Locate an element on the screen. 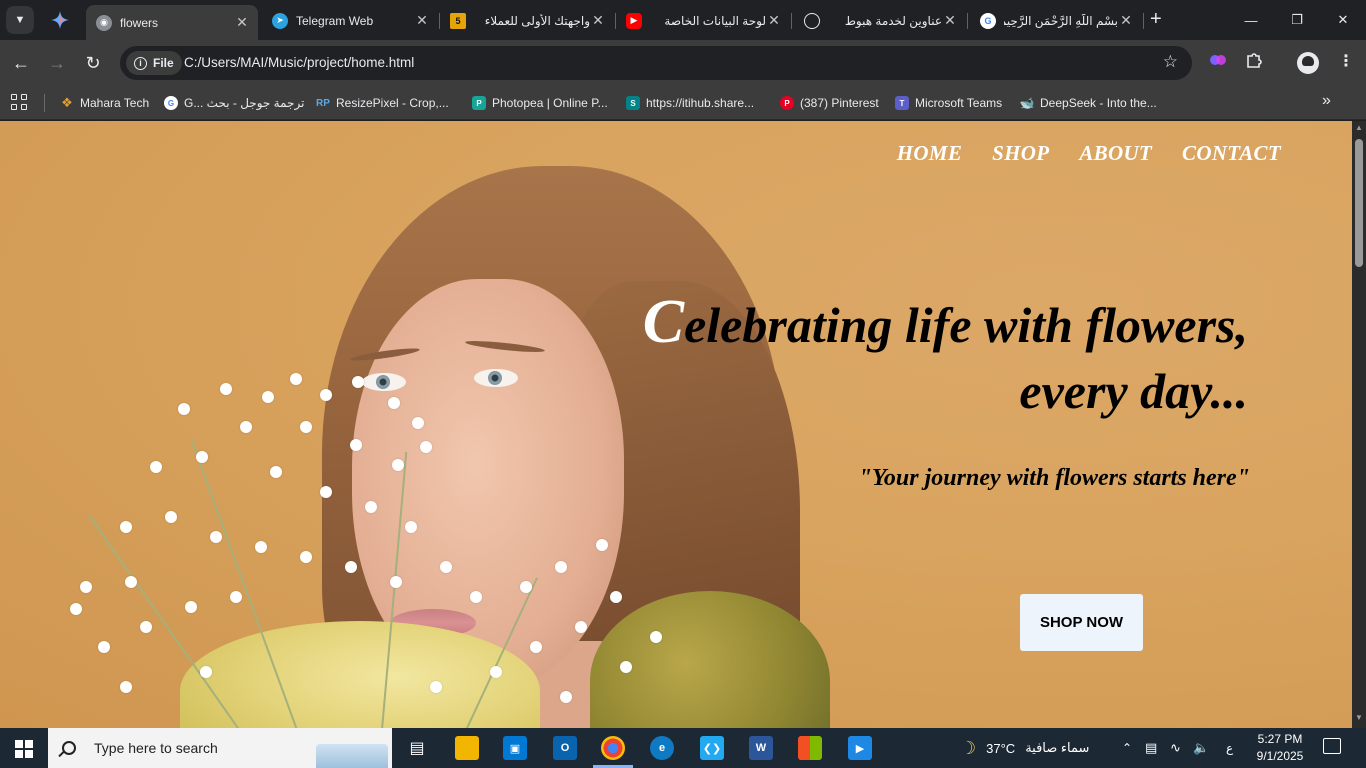 This screenshot has height=768, width=1366. windows-start-button is located at coordinates (24, 748).